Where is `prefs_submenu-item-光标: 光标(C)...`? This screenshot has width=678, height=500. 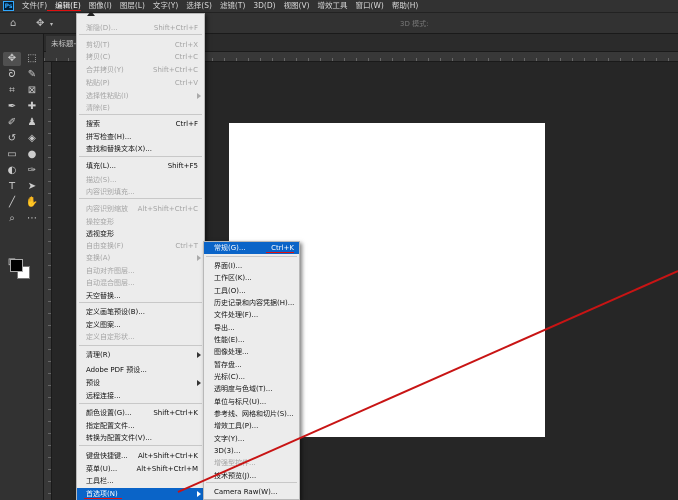
prefs_submenu-item-光标: 光标(C)... is located at coordinates (251, 377).